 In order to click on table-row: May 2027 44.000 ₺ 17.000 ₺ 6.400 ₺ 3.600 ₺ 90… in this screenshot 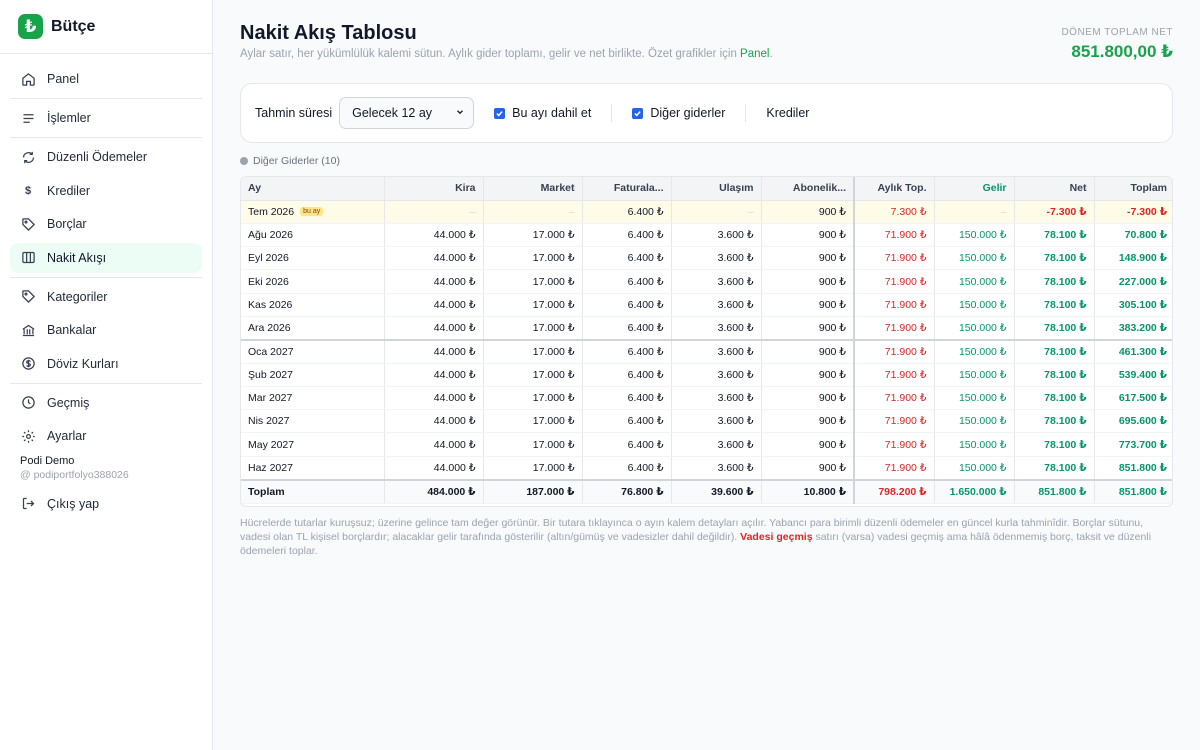, I will do `click(706, 444)`.